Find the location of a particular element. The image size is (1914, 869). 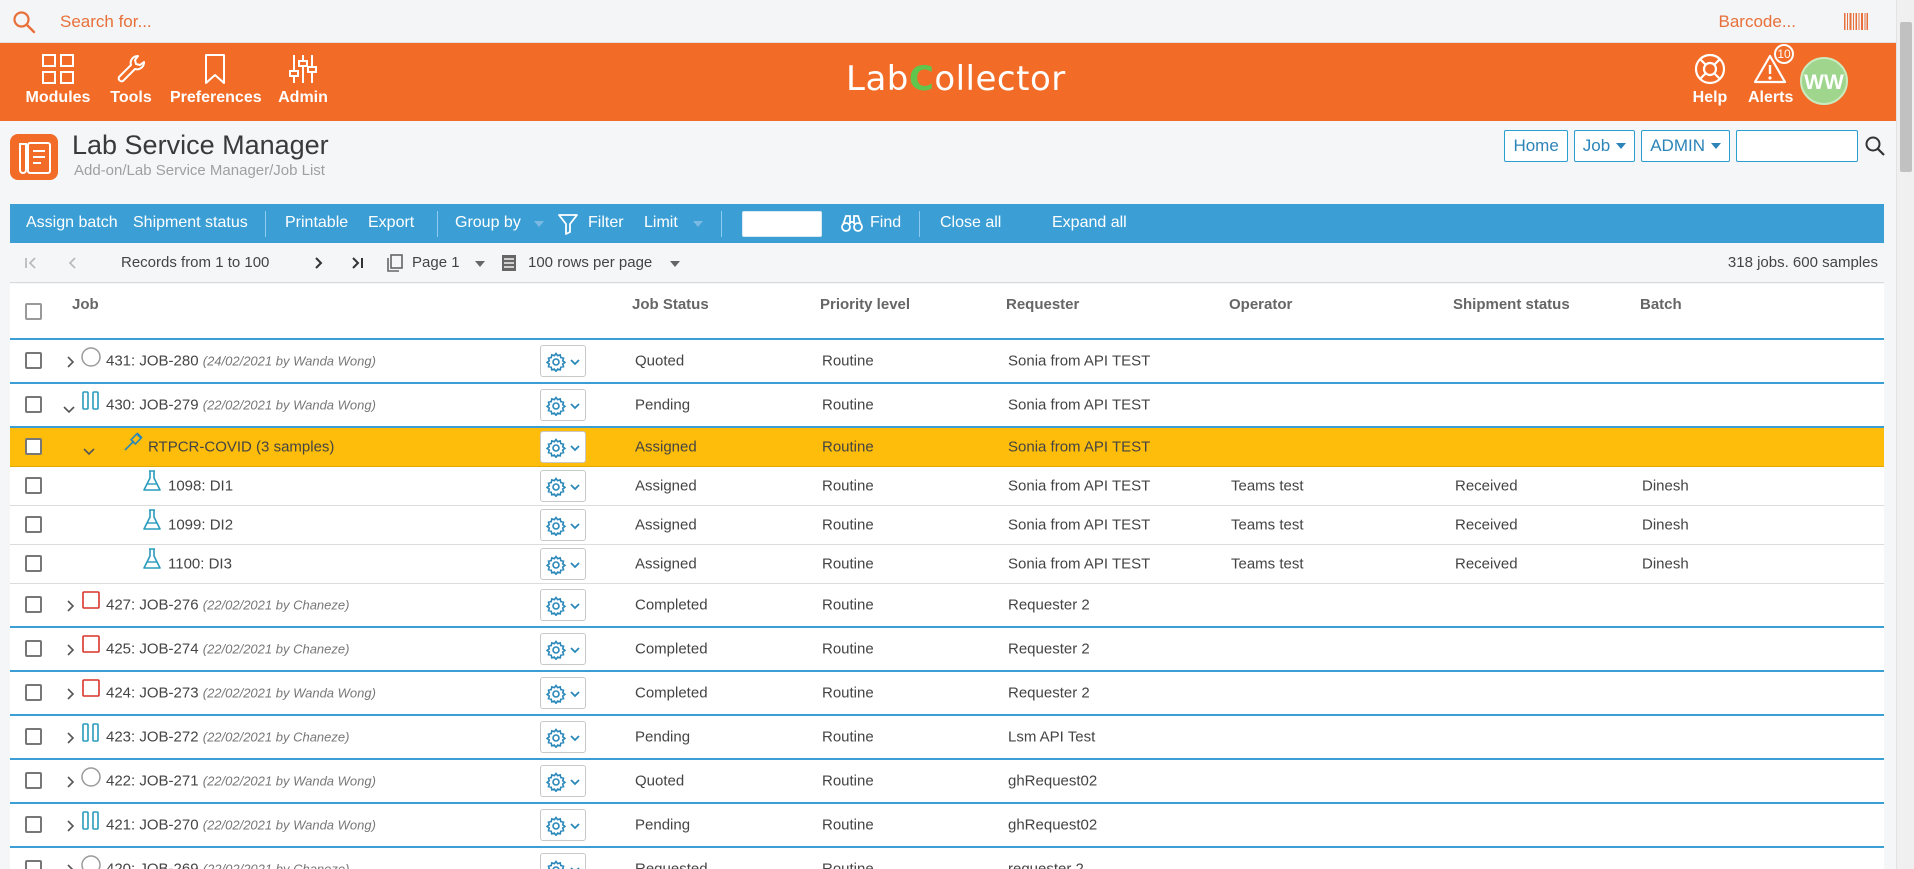

export-button: Export is located at coordinates (391, 223).